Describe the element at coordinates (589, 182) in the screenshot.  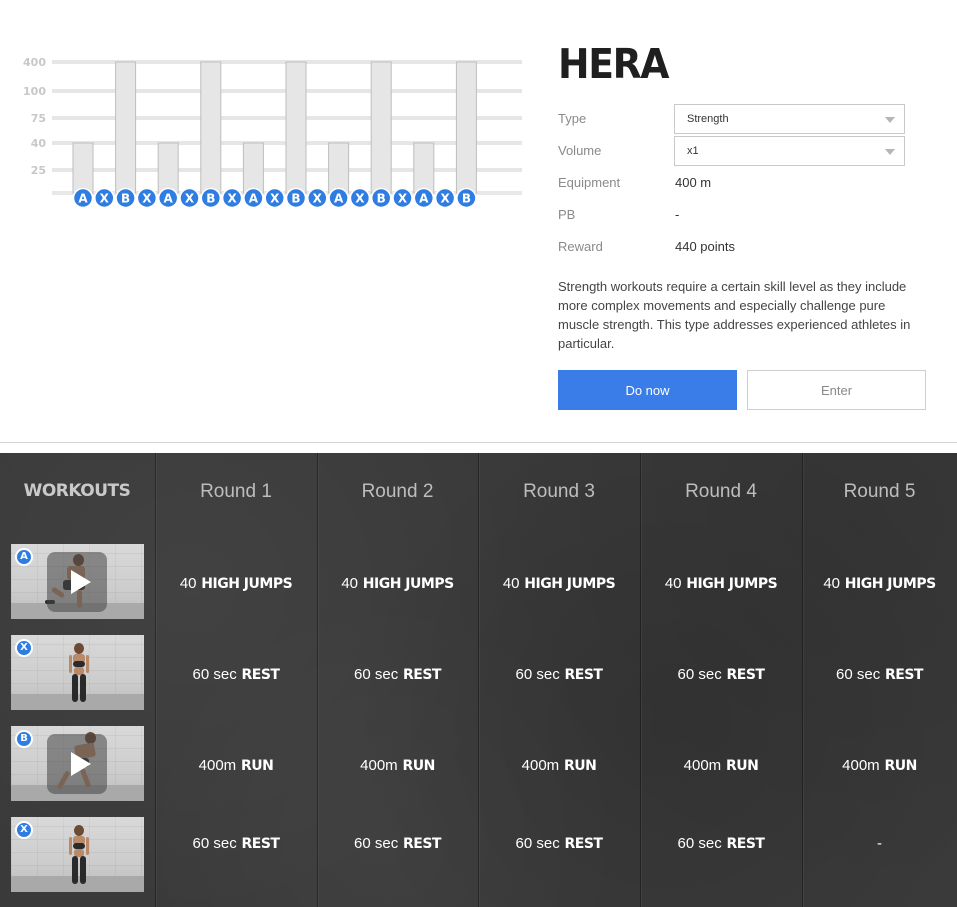
I see `info-label-equipment: Equipment` at that location.